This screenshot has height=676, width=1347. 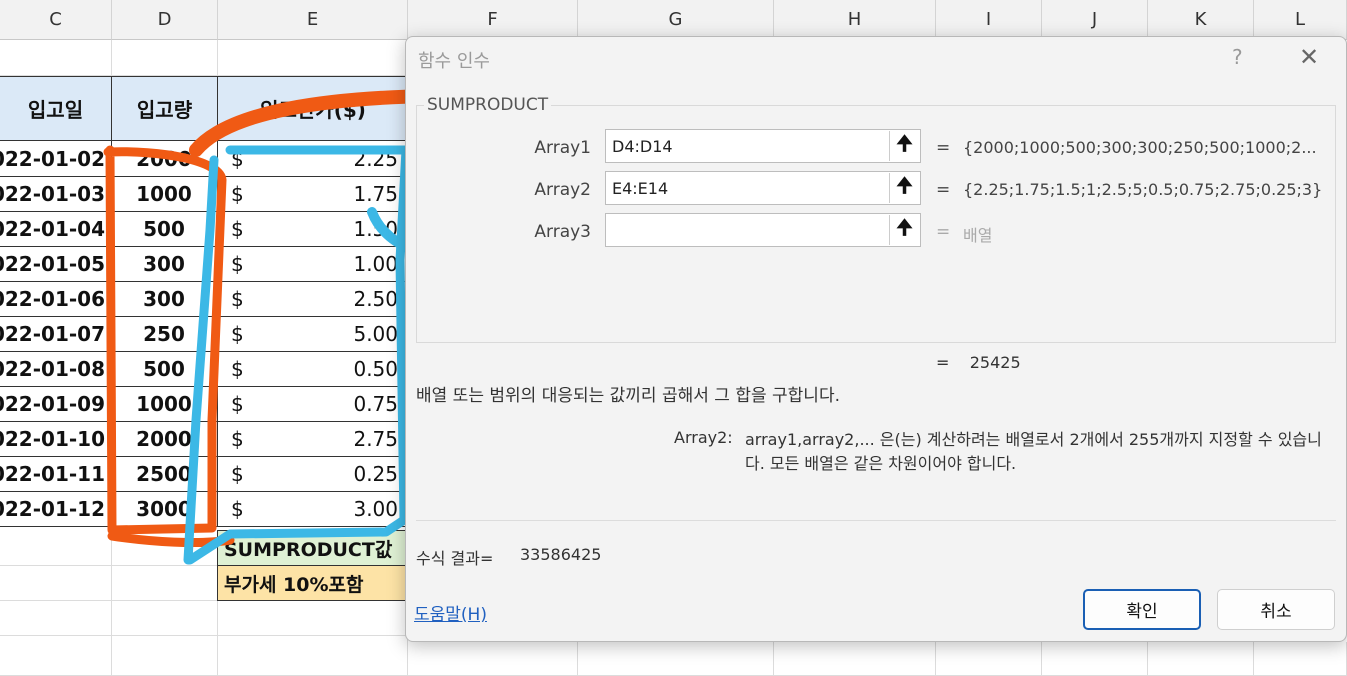 What do you see at coordinates (1142, 609) in the screenshot?
I see `ok-button: 확인` at bounding box center [1142, 609].